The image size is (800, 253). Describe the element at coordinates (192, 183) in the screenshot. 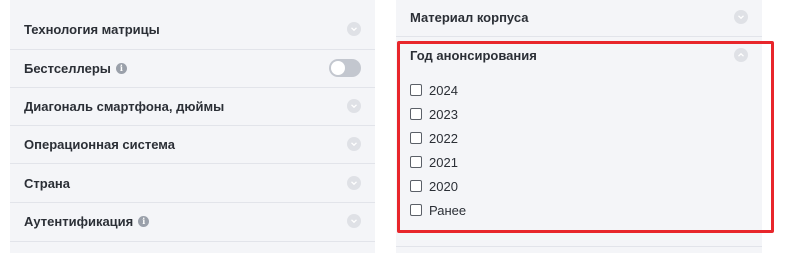

I see `filter-country: Страна` at that location.